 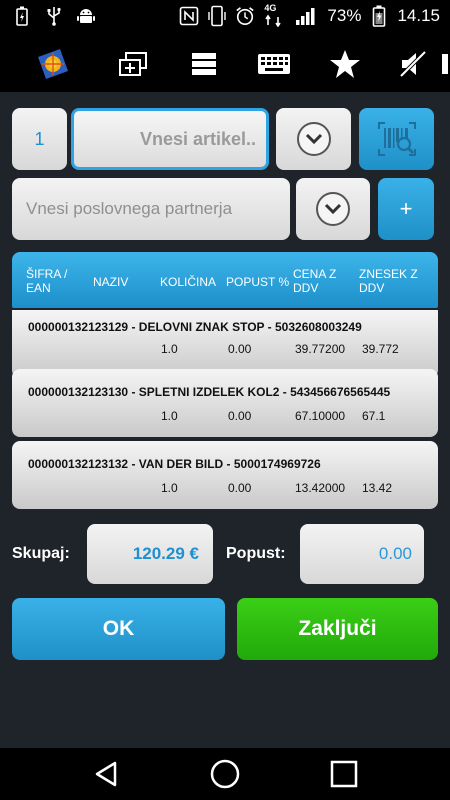 I want to click on list-icon, so click(x=204, y=64).